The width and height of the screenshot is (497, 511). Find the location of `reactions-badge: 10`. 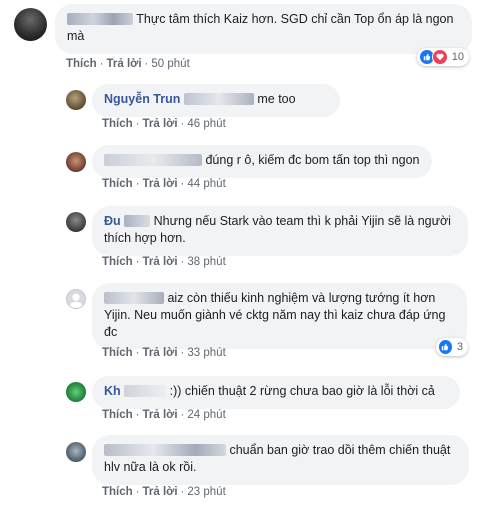

reactions-badge: 10 is located at coordinates (443, 57).